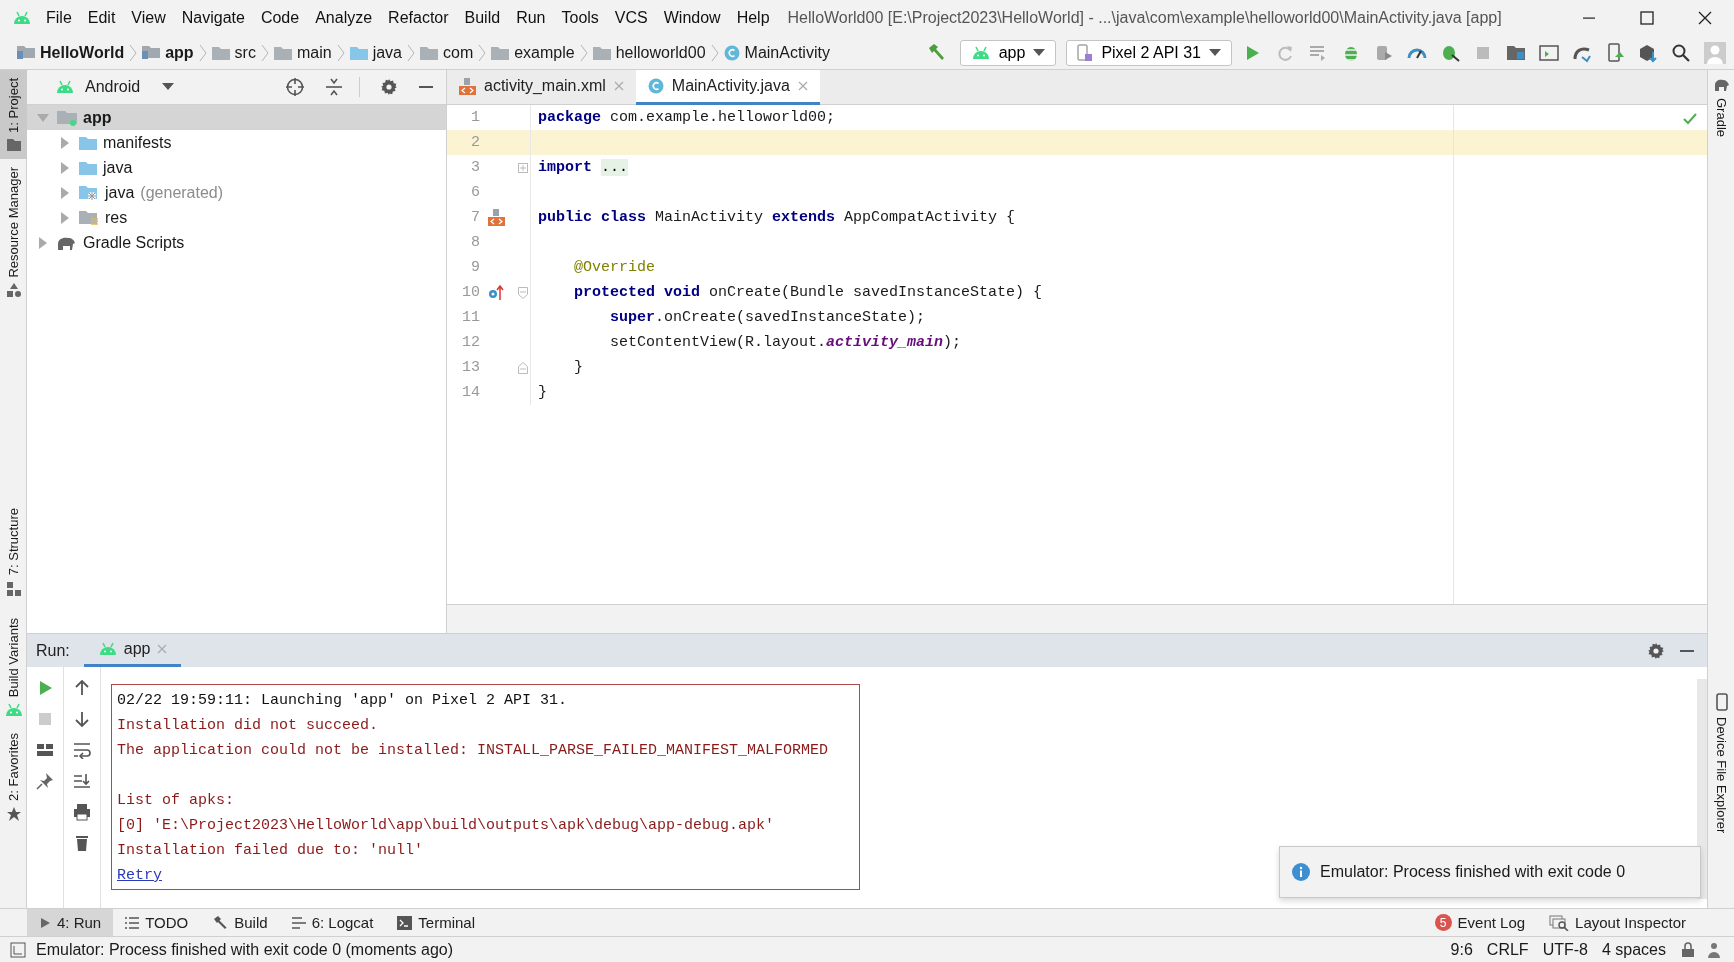 This screenshot has width=1734, height=962. What do you see at coordinates (45, 781) in the screenshot?
I see `pin-icon` at bounding box center [45, 781].